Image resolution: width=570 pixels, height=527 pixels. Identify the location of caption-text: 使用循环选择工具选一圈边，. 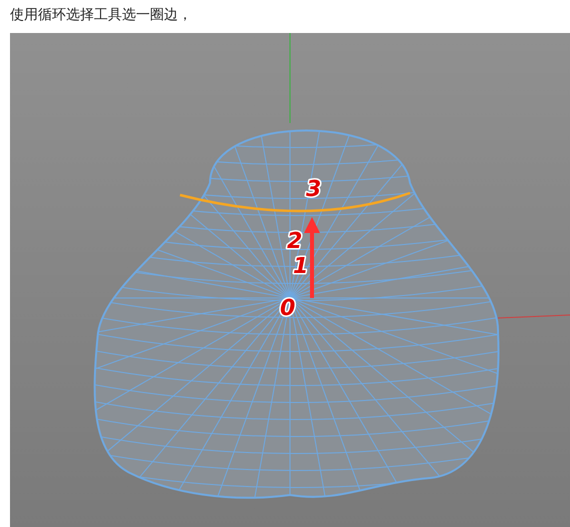
(101, 15).